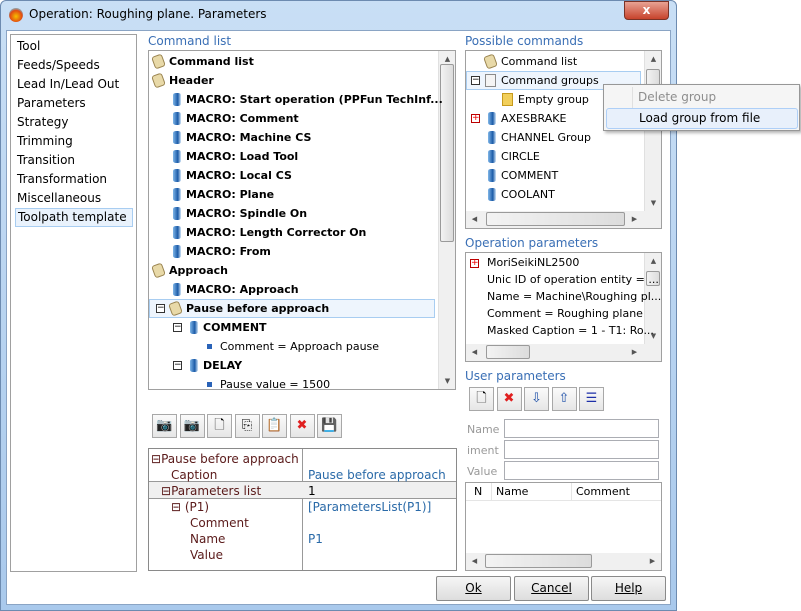  I want to click on sidebar-item-miscellaneous: Miscellaneous, so click(74, 198).